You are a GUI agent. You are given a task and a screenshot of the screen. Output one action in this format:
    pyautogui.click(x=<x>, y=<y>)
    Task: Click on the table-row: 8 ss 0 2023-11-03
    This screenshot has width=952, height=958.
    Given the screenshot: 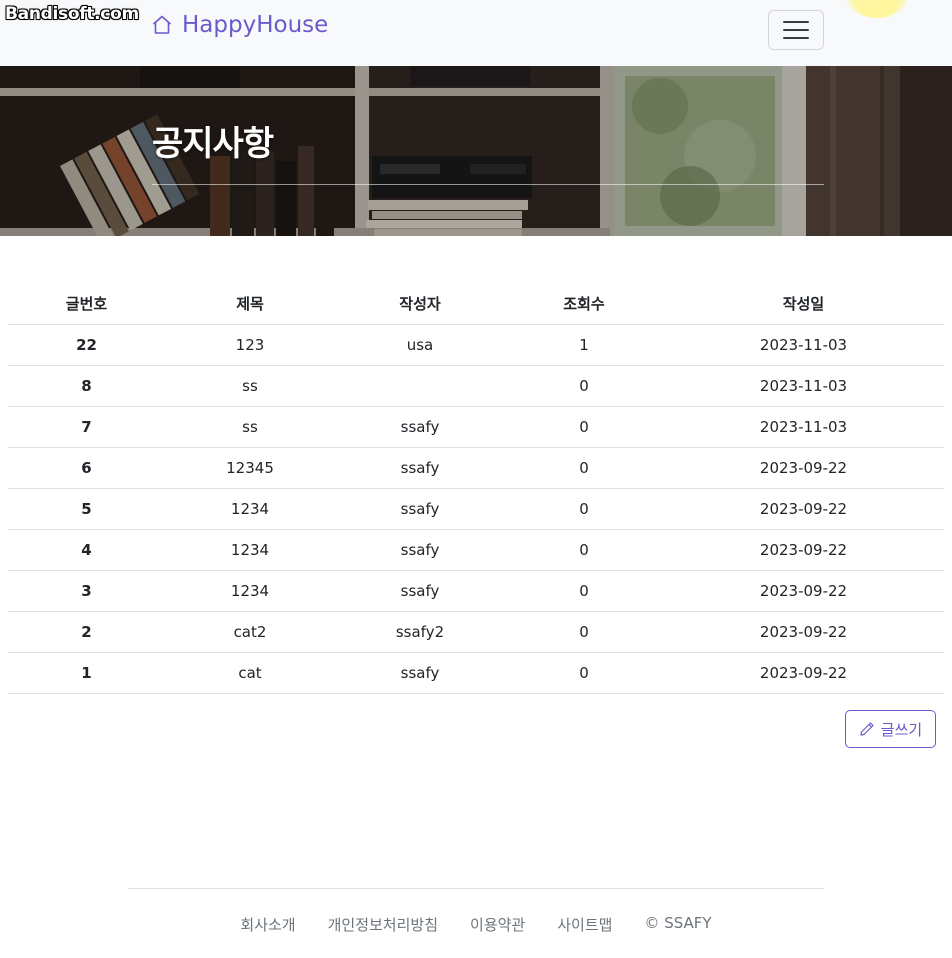 What is the action you would take?
    pyautogui.click(x=476, y=386)
    